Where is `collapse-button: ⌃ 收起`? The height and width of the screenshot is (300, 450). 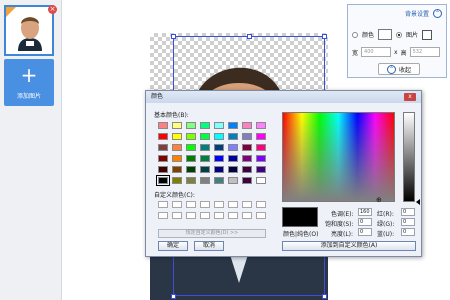 collapse-button: ⌃ 收起 is located at coordinates (399, 69).